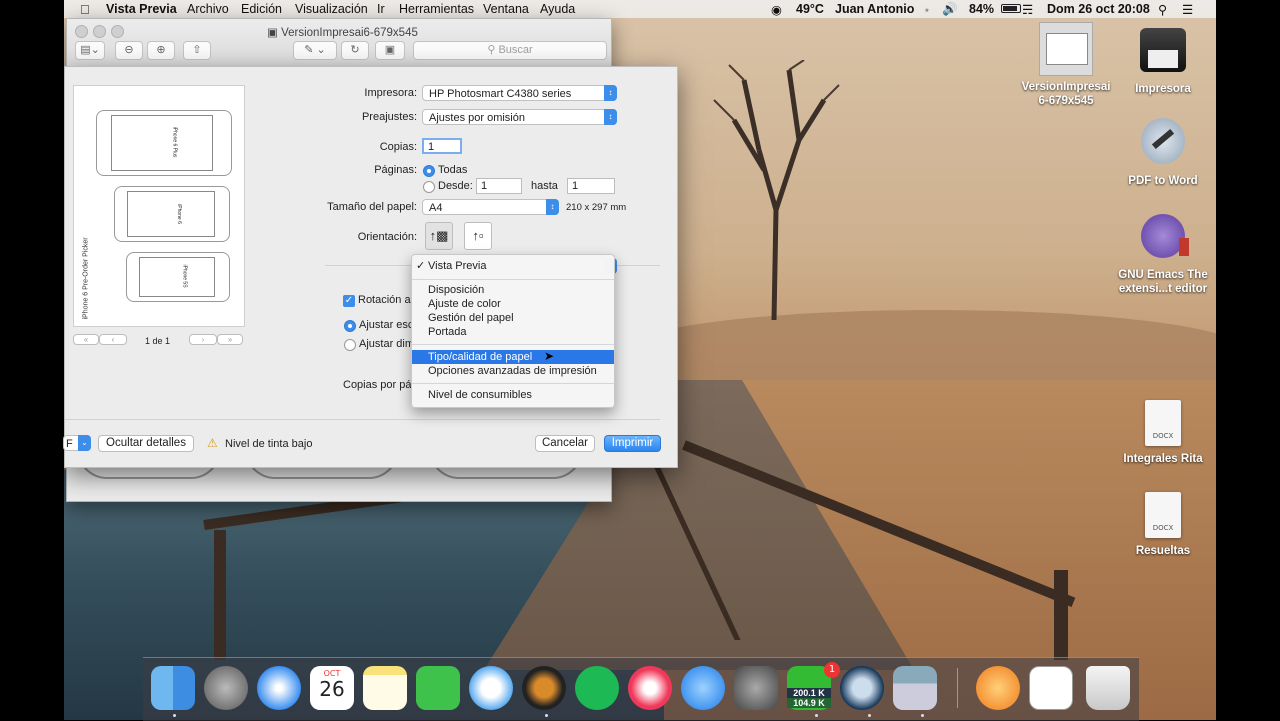 The width and height of the screenshot is (1280, 721). I want to click on desktop-icon-versionimpresai: VersionImpresai 6-679x545, so click(1066, 65).